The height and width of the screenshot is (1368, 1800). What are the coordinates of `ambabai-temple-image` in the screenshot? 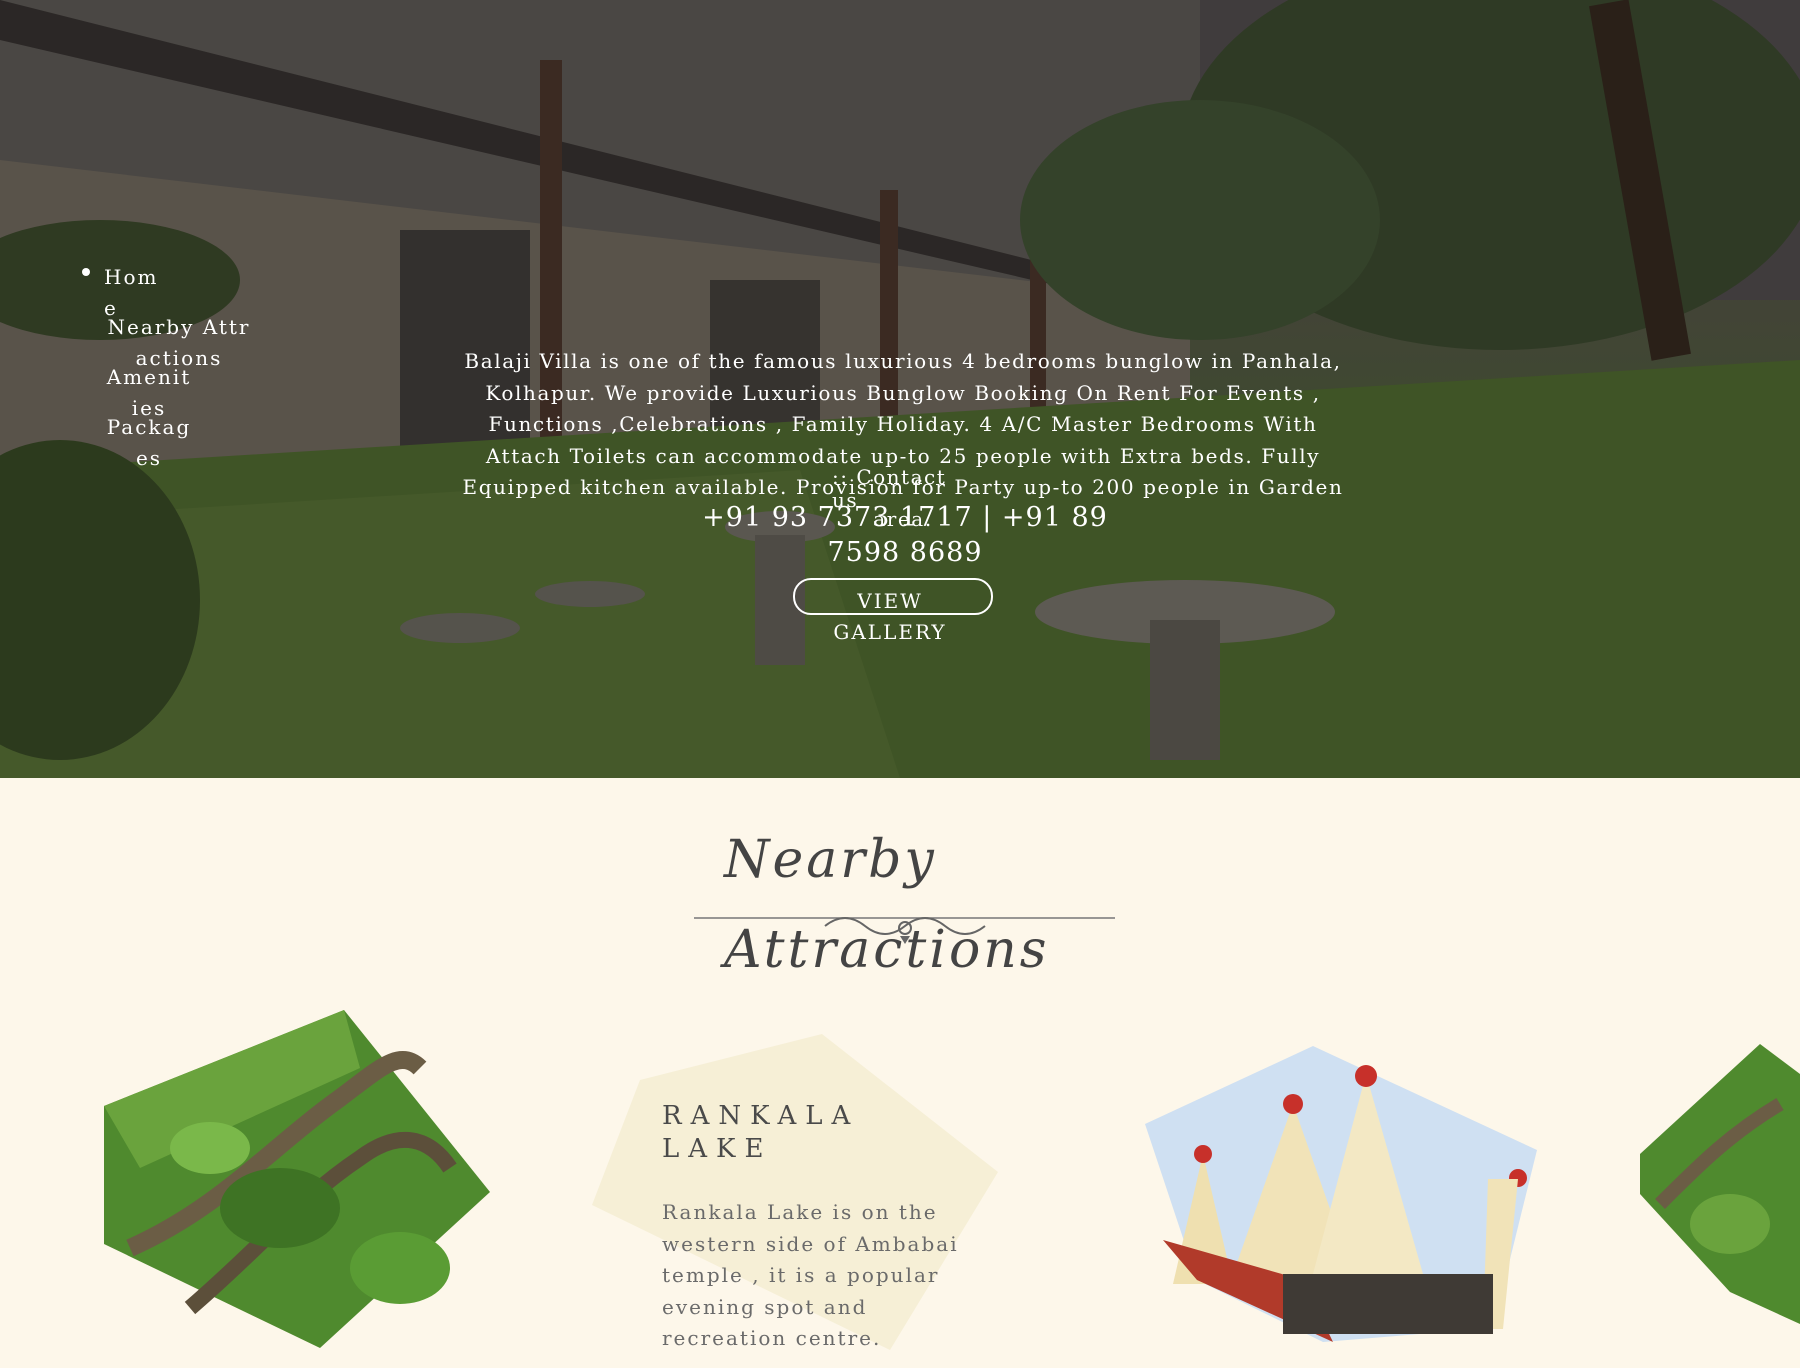 It's located at (1341, 1194).